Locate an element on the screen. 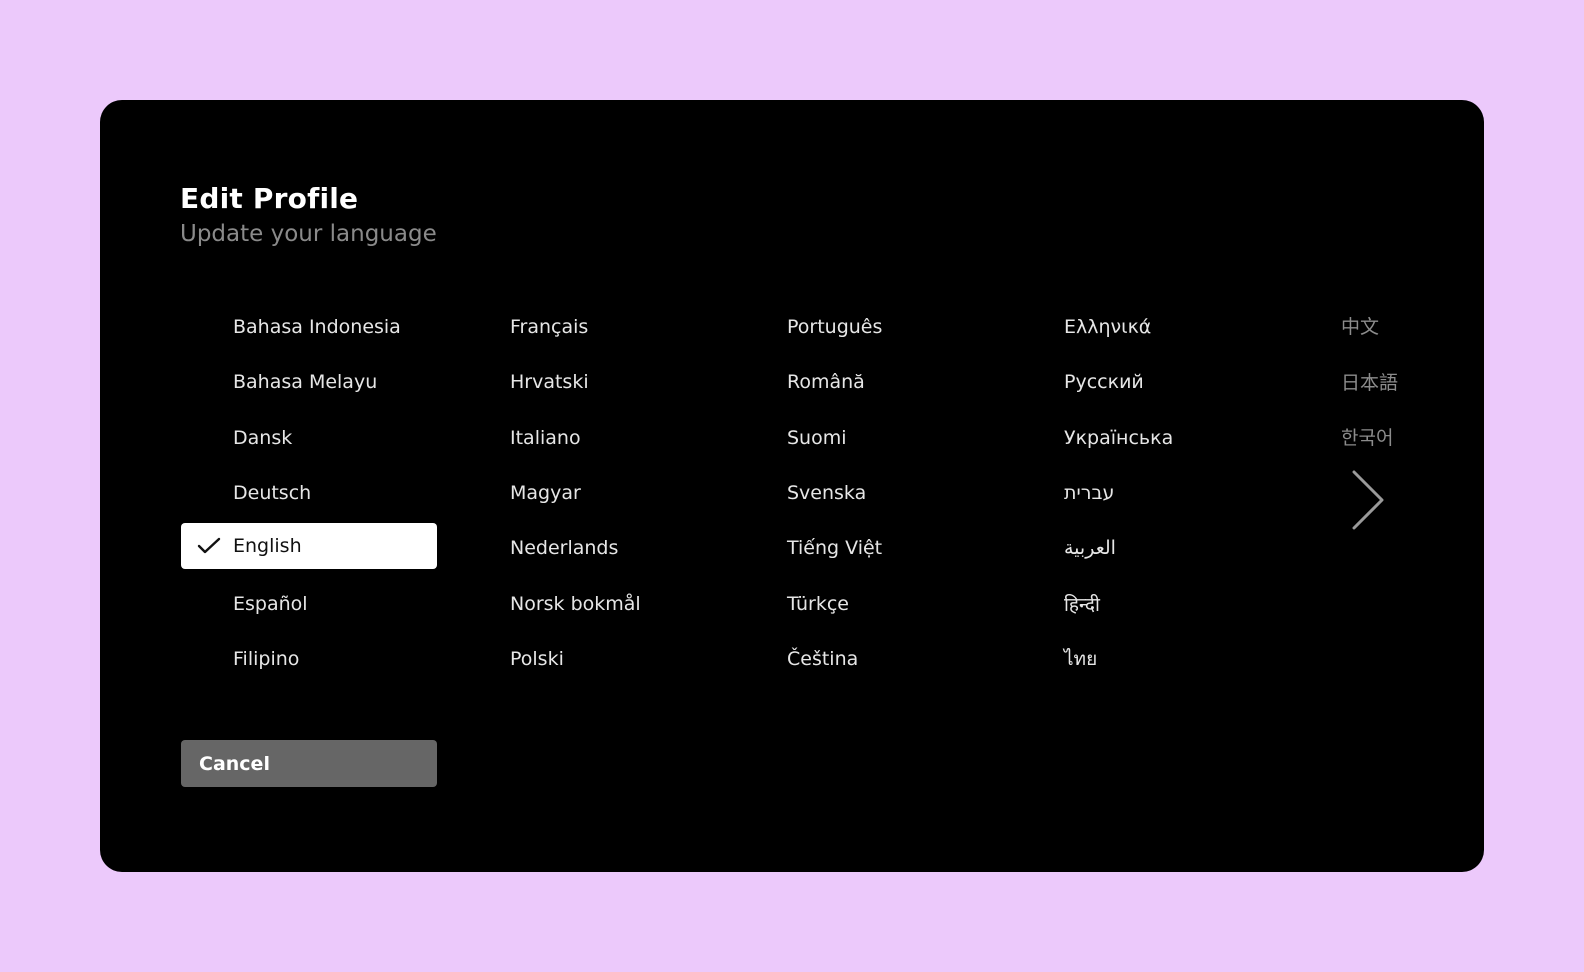 This screenshot has height=972, width=1584. language-option-dansk: Dansk is located at coordinates (309, 438).